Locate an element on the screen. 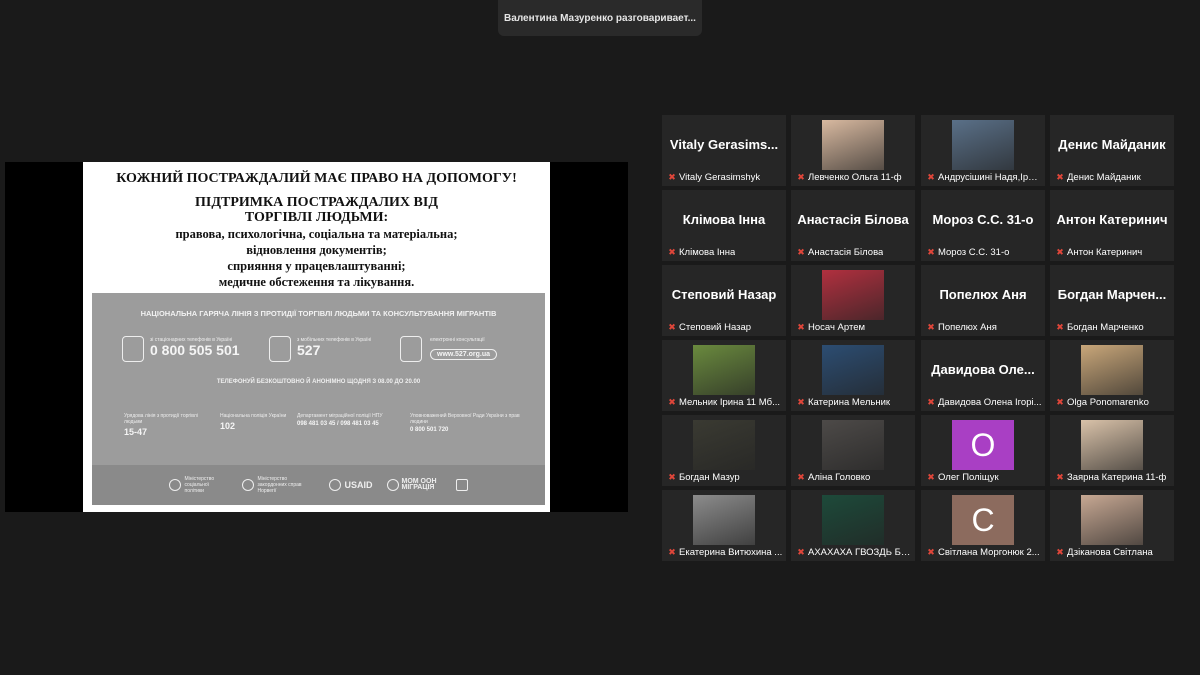  participant-label: ✖ Богдан Марченко is located at coordinates (1112, 327).